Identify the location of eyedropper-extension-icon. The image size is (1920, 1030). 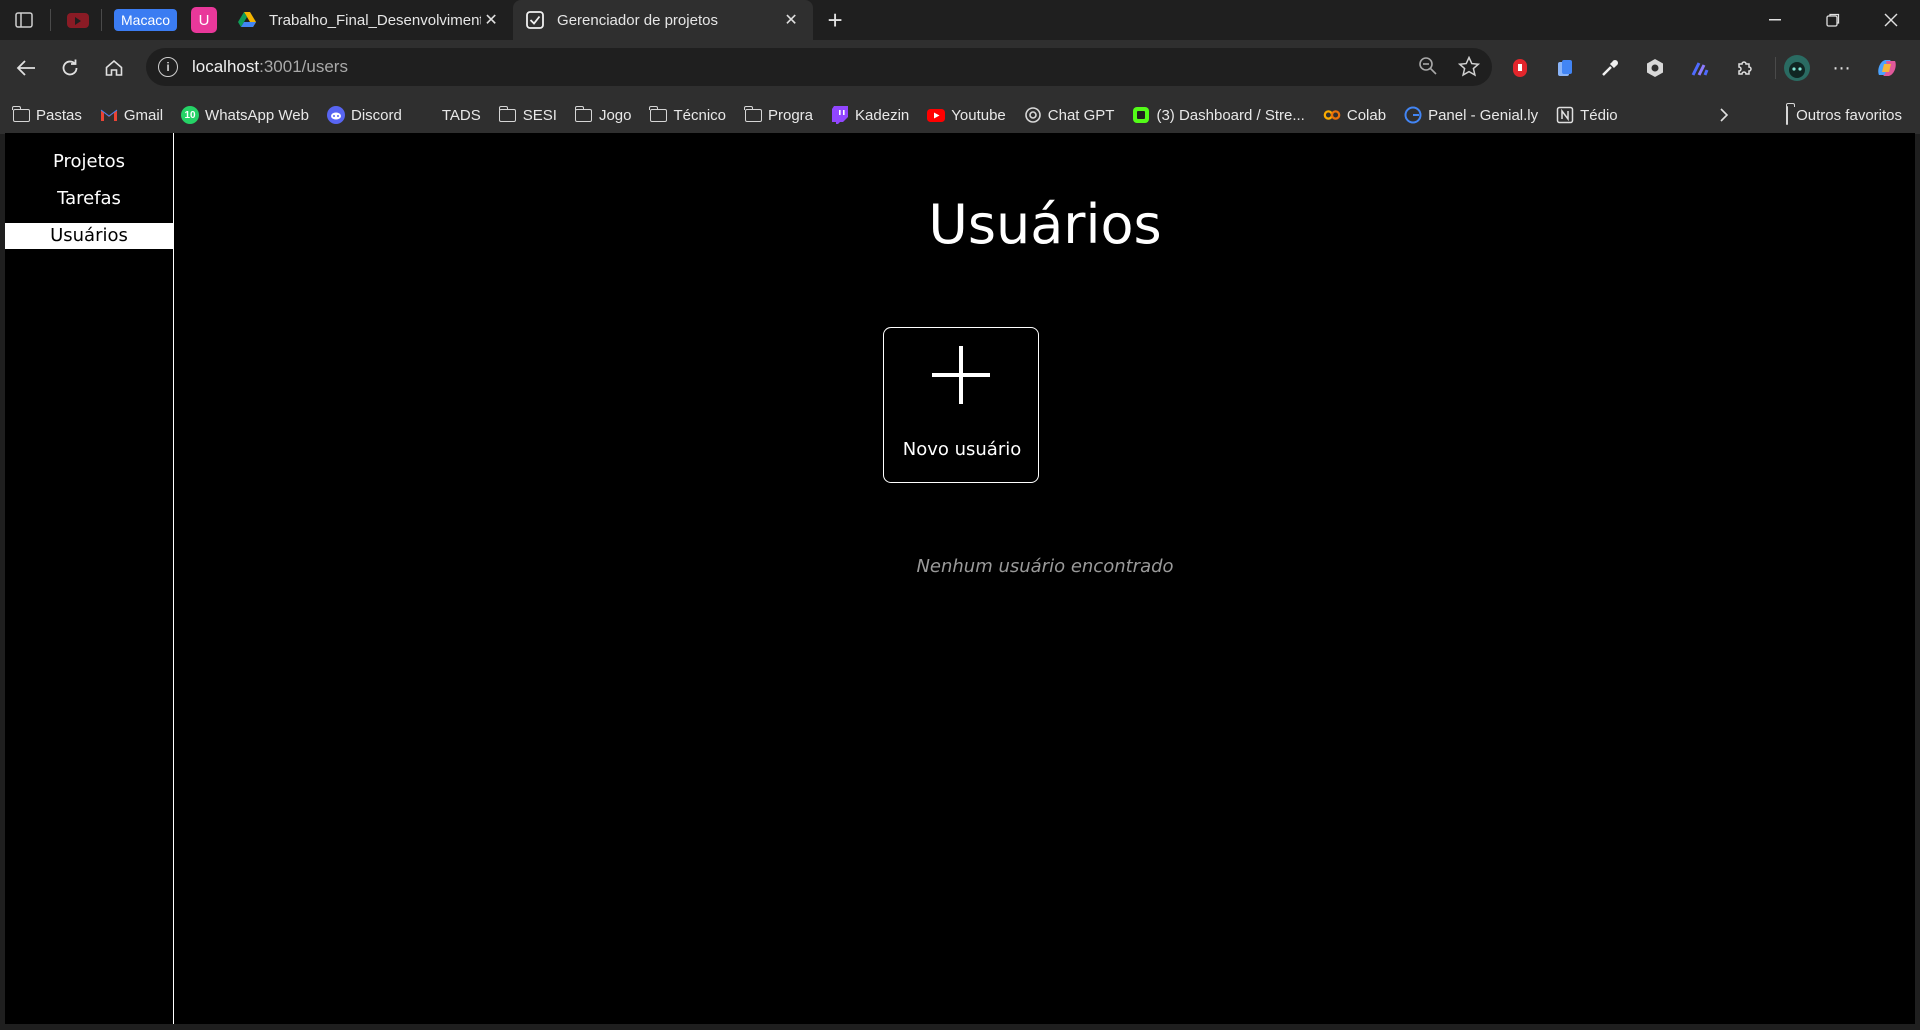
(1610, 68).